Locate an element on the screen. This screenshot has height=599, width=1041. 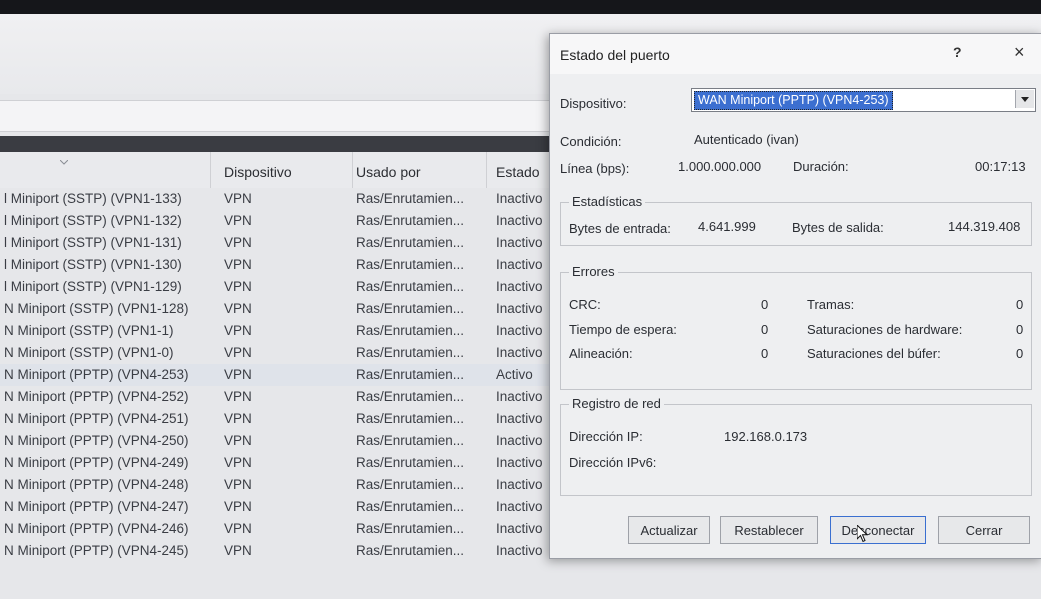
frames-label: Tramas: is located at coordinates (831, 304).